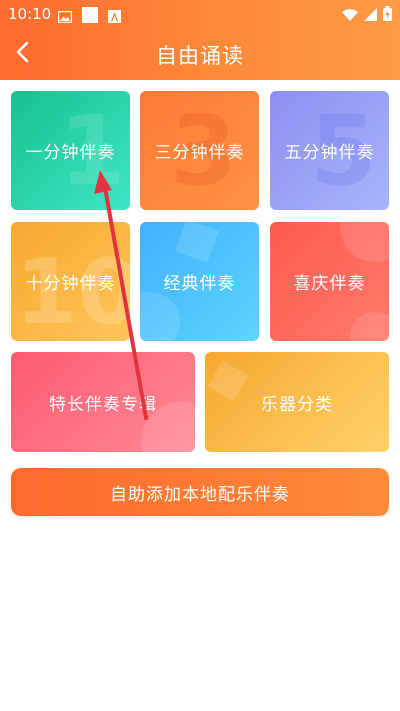 This screenshot has width=400, height=711. What do you see at coordinates (199, 153) in the screenshot?
I see `tile-label: 三分钟伴奏` at bounding box center [199, 153].